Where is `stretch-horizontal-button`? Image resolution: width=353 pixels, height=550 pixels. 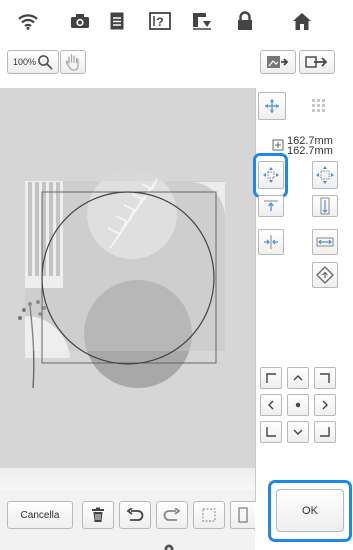 stretch-horizontal-button is located at coordinates (325, 242).